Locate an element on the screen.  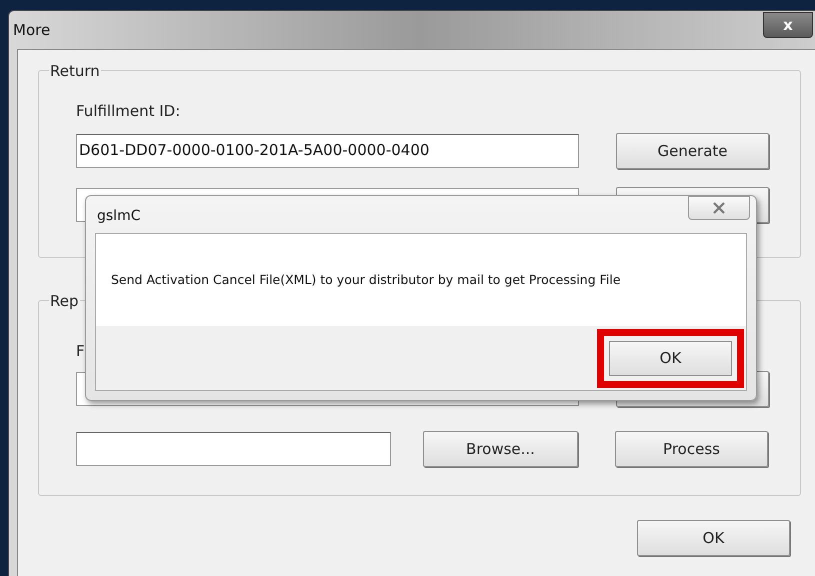
window-title: More is located at coordinates (31, 30).